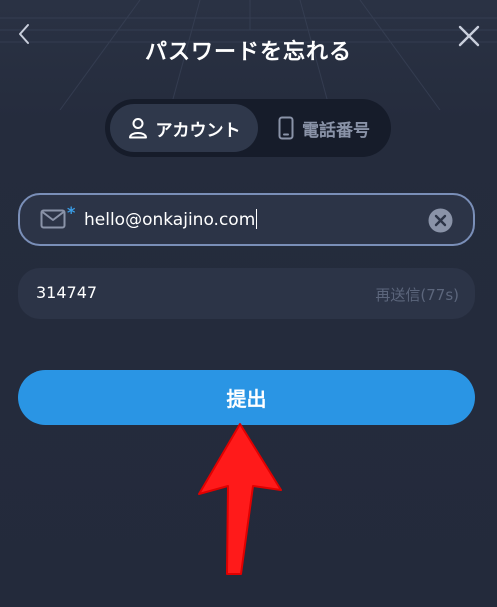 Image resolution: width=497 pixels, height=607 pixels. I want to click on verification-code-field: 314747 再送信(77s), so click(246, 293).